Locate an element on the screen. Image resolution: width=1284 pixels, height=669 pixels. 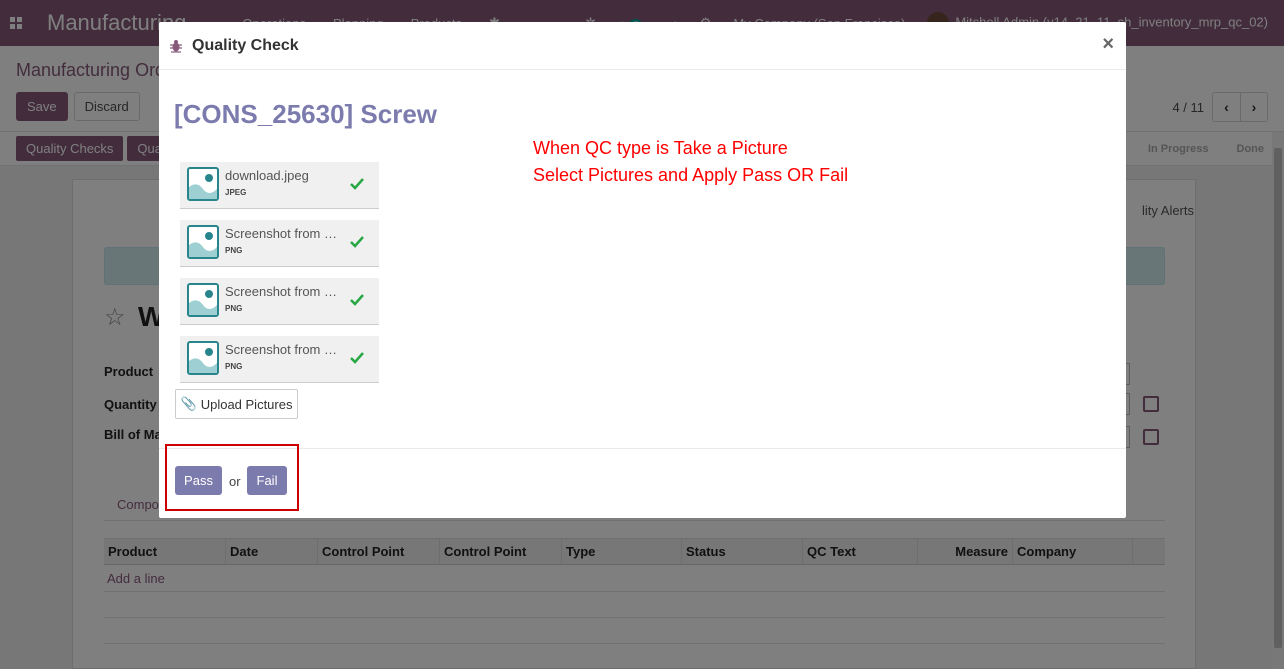
dialog-title: Quality Check is located at coordinates (245, 45).